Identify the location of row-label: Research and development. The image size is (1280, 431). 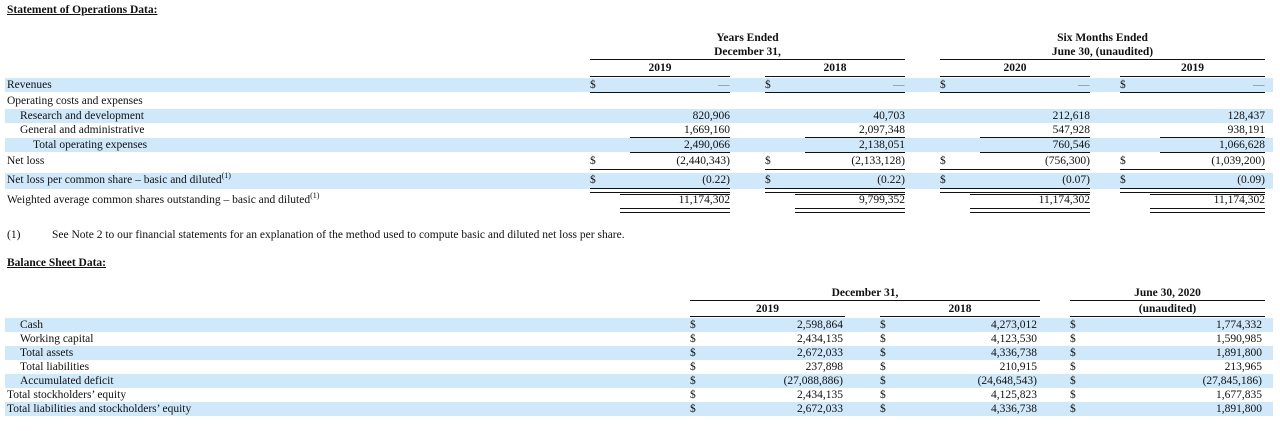
(82, 116).